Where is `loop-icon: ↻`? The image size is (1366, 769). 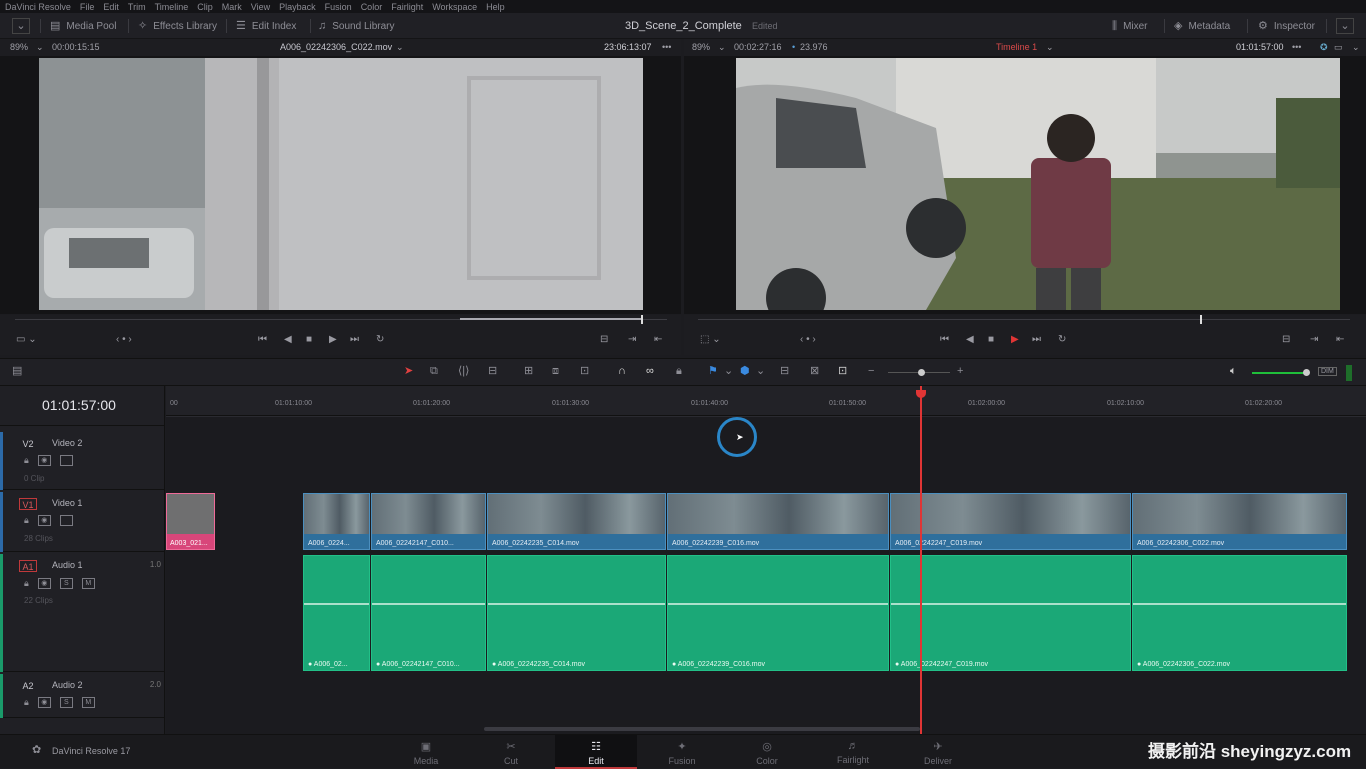
loop-icon: ↻ is located at coordinates (1062, 339).